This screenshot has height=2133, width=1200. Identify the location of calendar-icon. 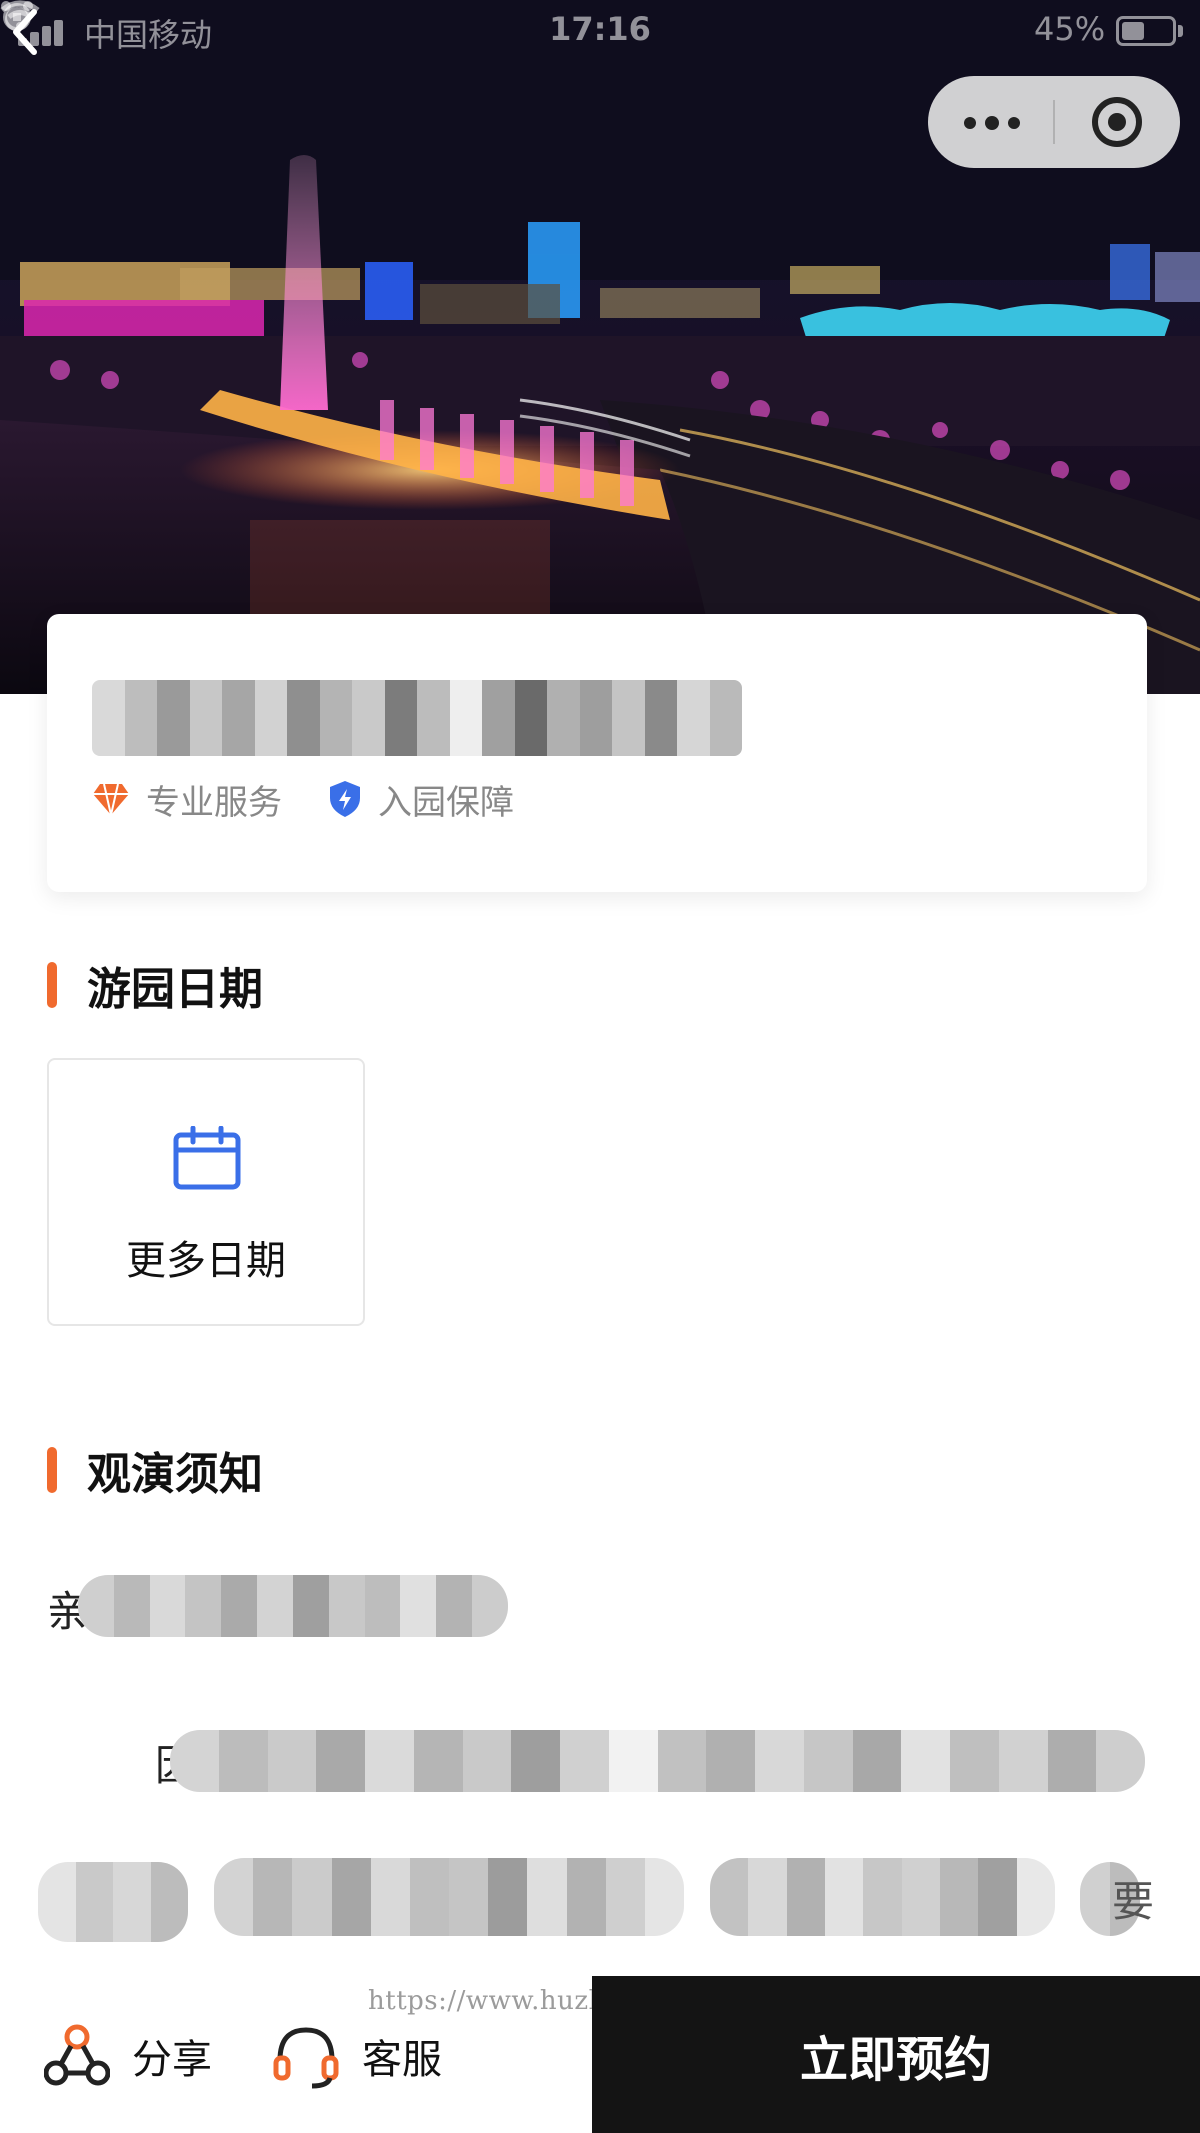
(207, 1158).